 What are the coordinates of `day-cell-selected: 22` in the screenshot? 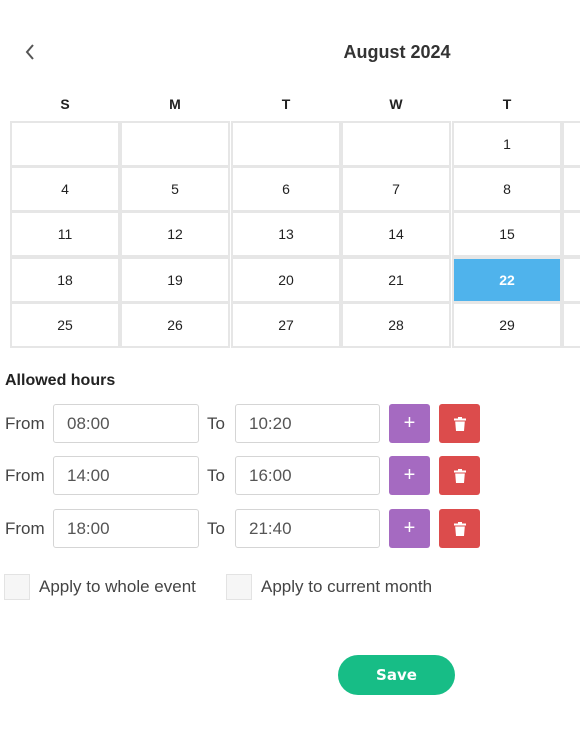 It's located at (507, 280).